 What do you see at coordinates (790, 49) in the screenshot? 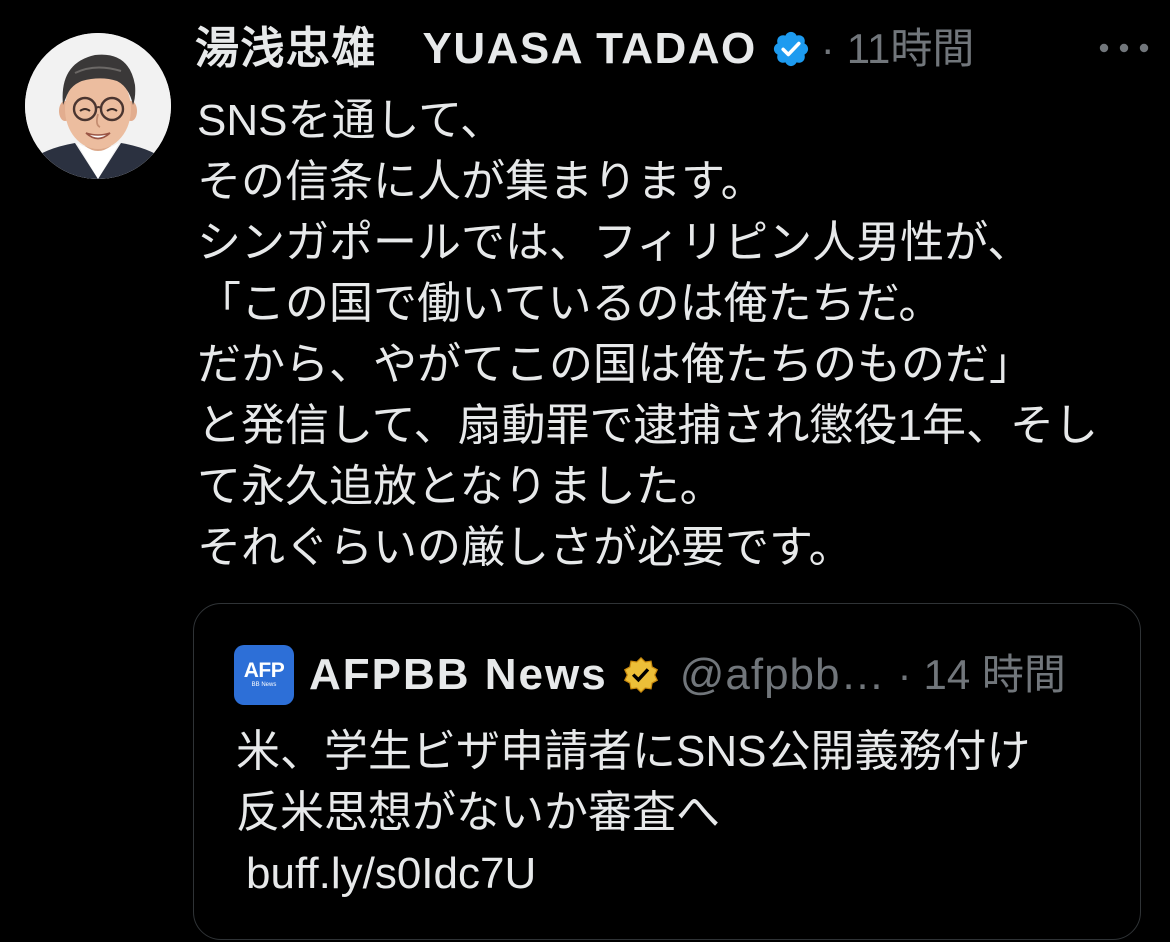
I see `verified-badge-icon` at bounding box center [790, 49].